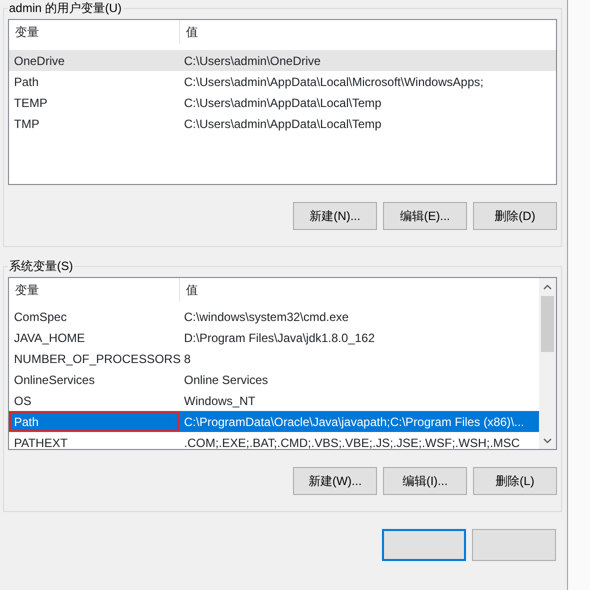  What do you see at coordinates (65, 8) in the screenshot?
I see `group-label: admin 的用户变量(U)` at bounding box center [65, 8].